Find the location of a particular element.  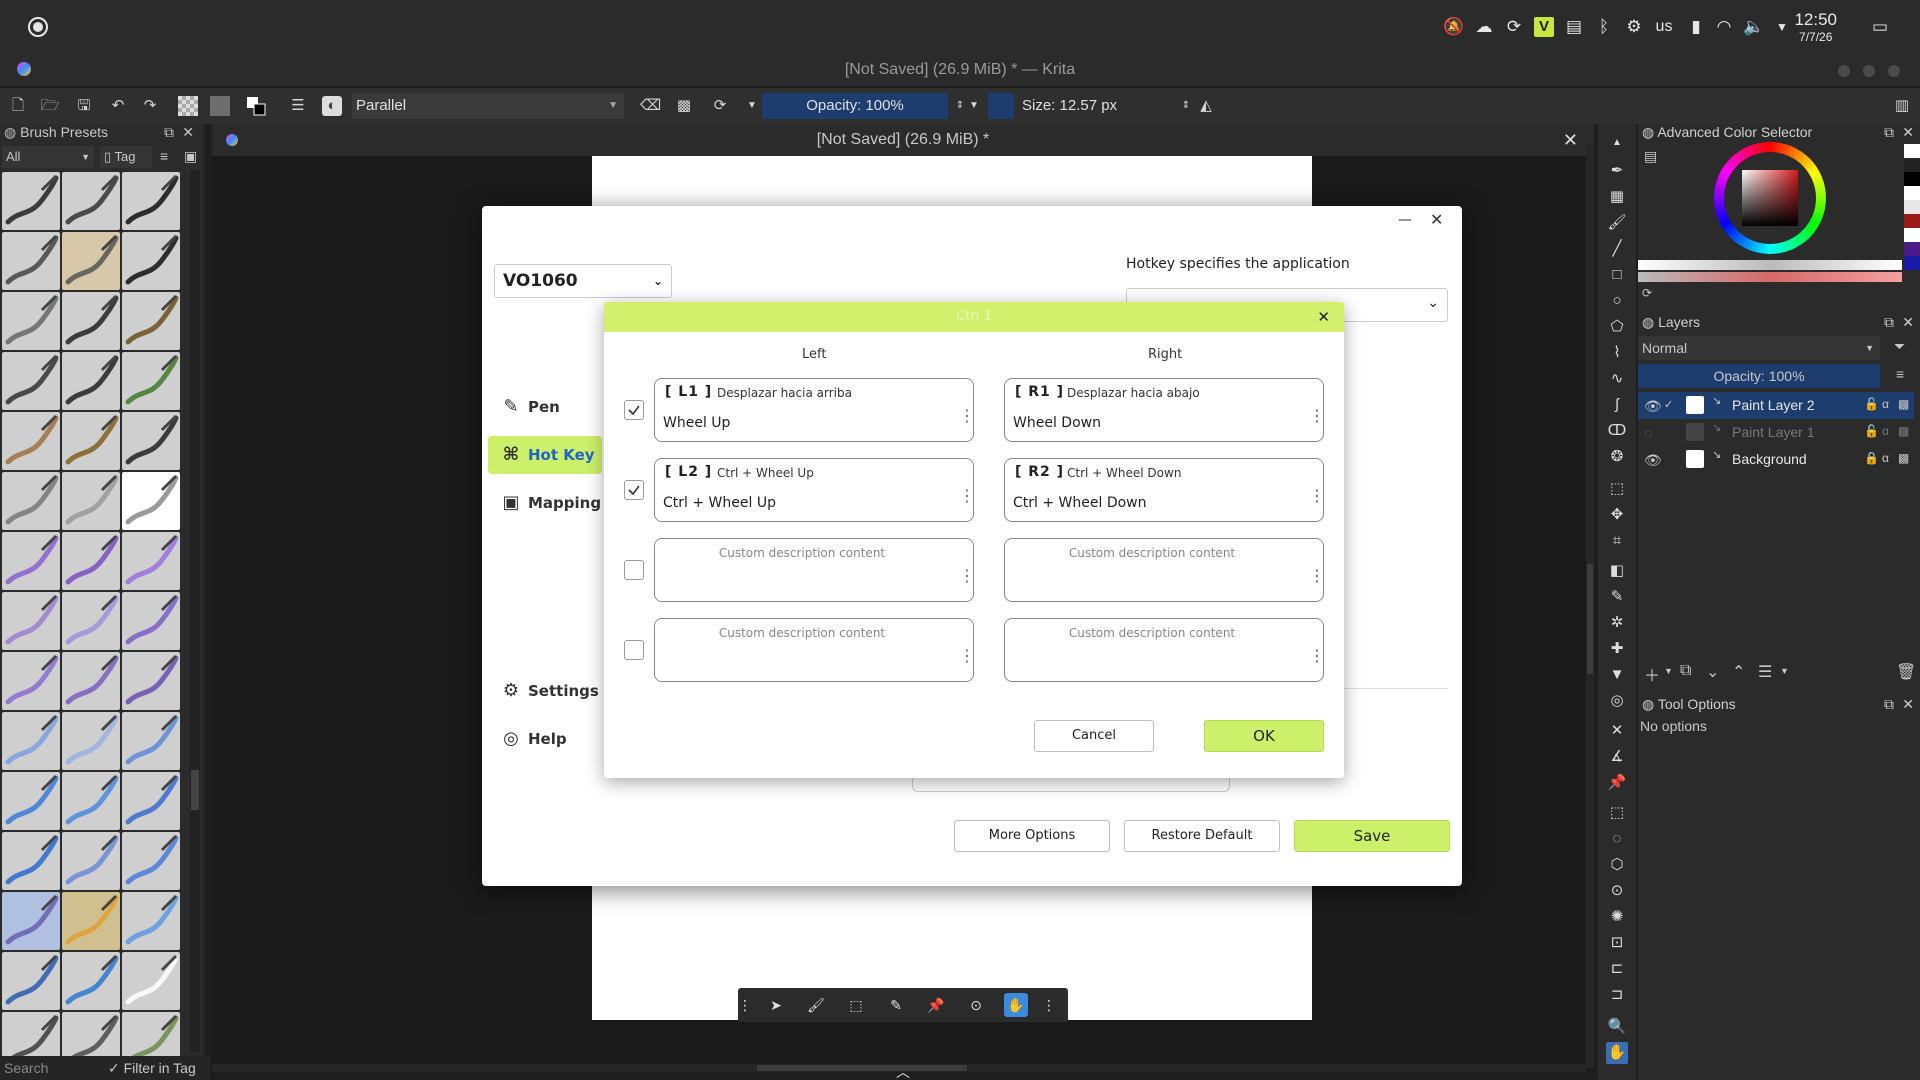

key-description-placeholder: Custom description content is located at coordinates (1164, 633).